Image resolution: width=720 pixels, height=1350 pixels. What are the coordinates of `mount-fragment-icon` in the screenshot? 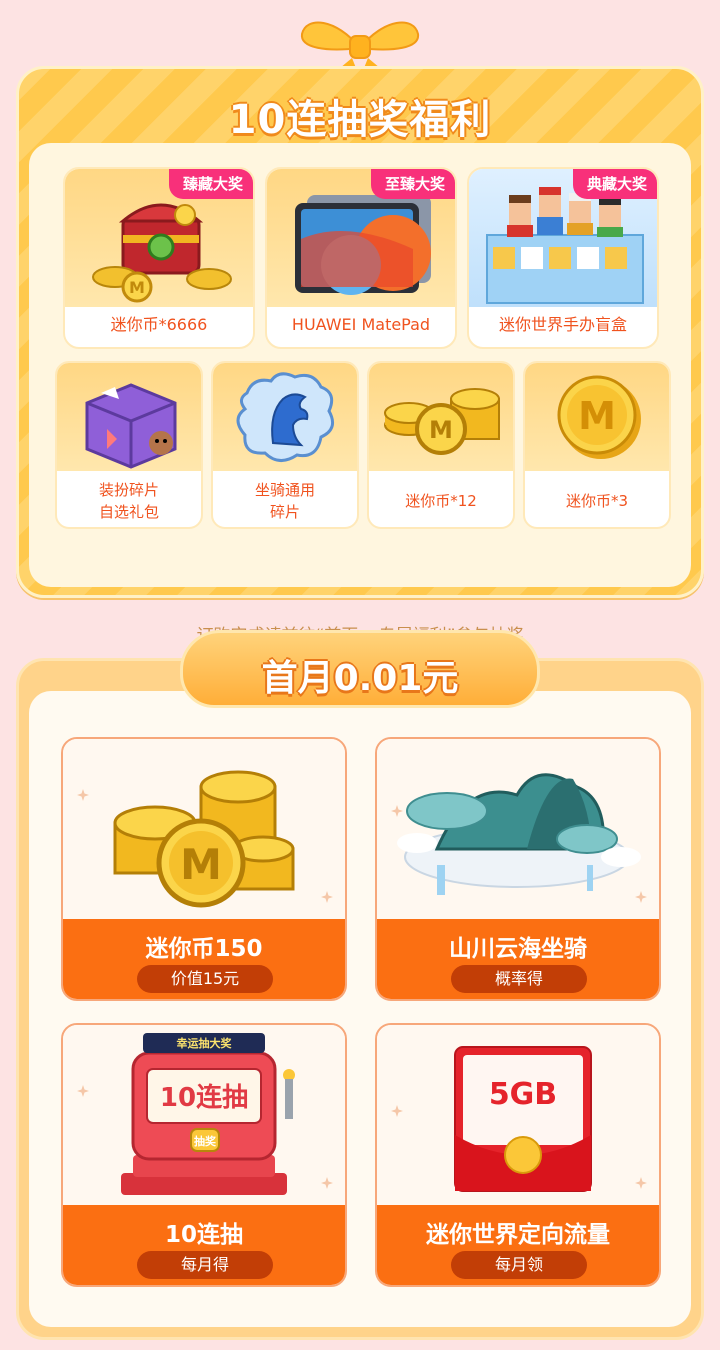 It's located at (285, 417).